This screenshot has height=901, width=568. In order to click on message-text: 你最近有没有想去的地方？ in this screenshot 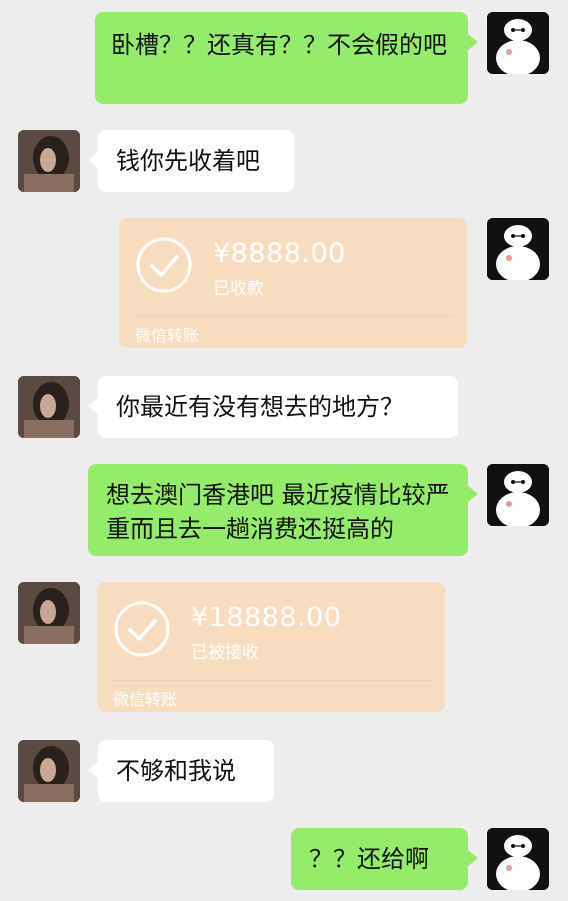, I will do `click(260, 407)`.